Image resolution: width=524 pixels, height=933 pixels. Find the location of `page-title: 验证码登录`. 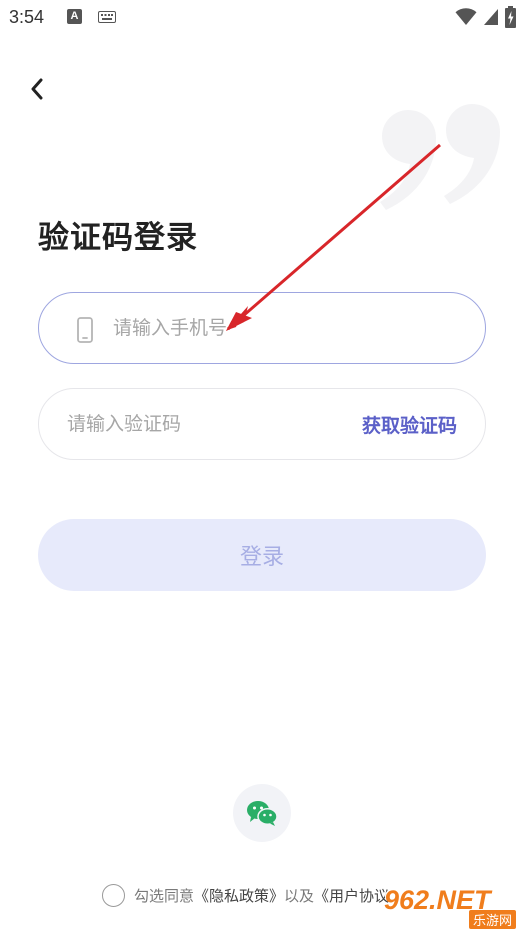

page-title: 验证码登录 is located at coordinates (118, 238).